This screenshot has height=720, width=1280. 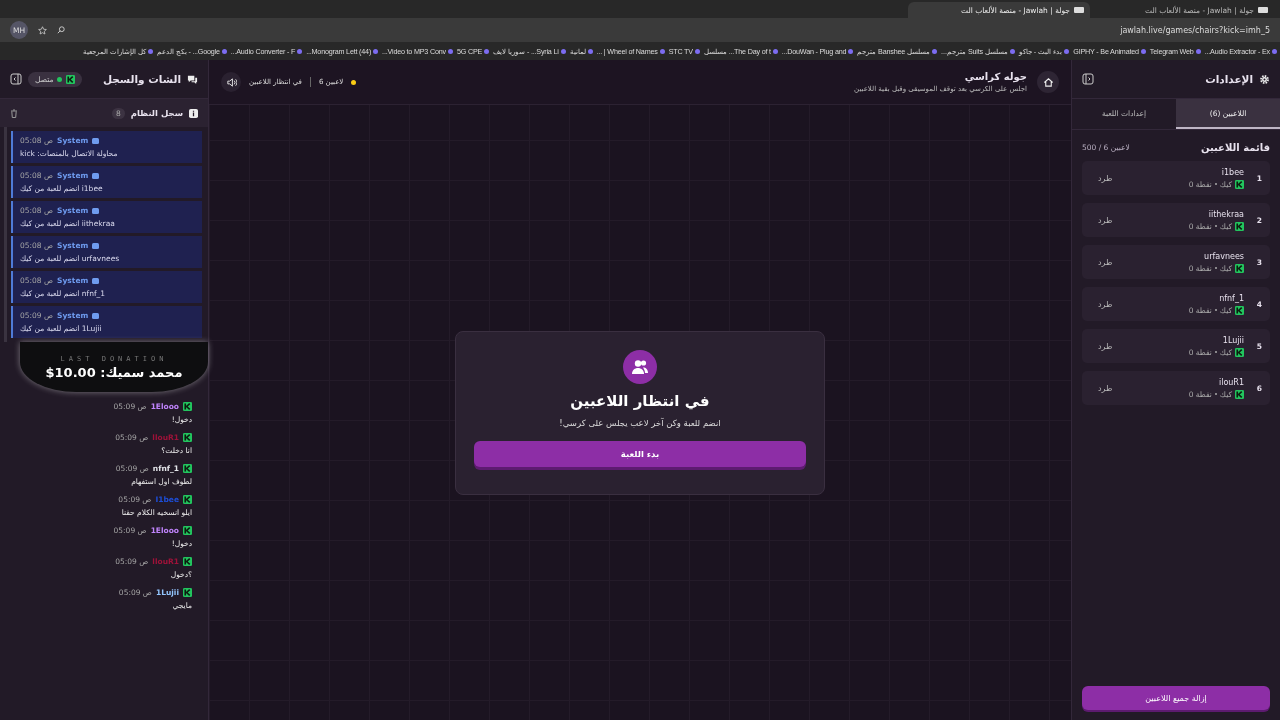 What do you see at coordinates (1231, 298) in the screenshot?
I see `player-name: nfnf_1` at bounding box center [1231, 298].